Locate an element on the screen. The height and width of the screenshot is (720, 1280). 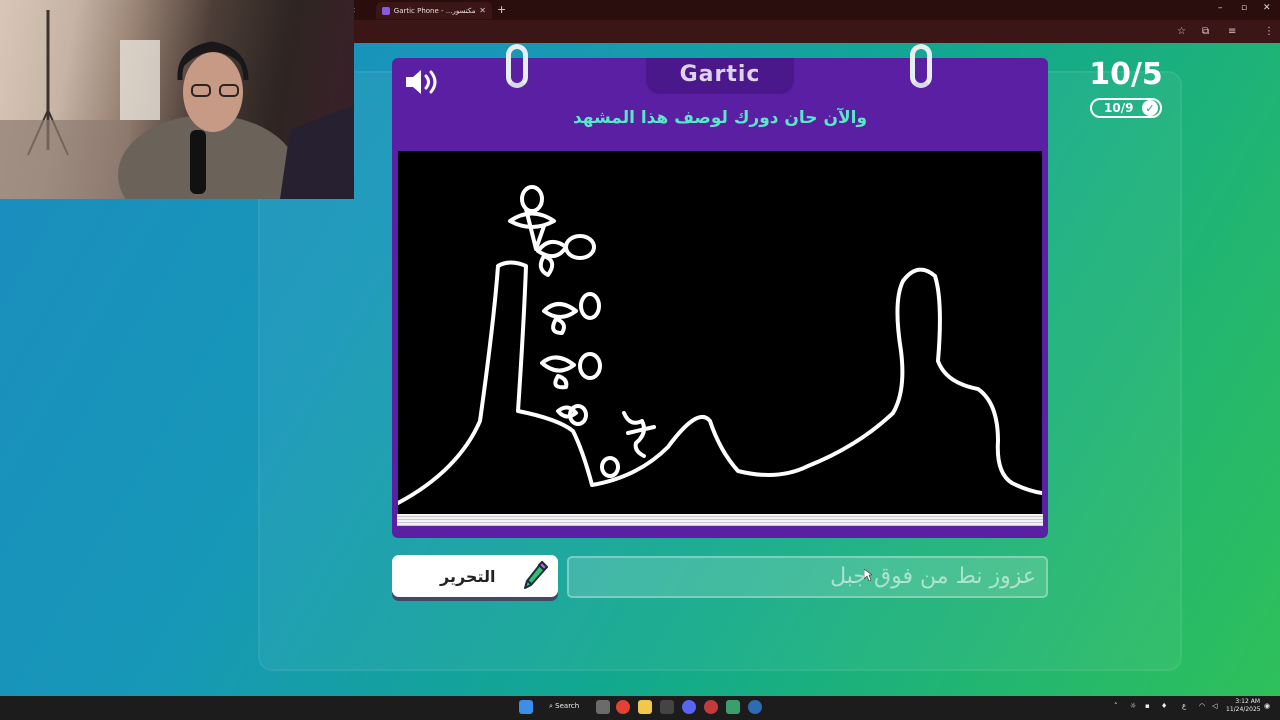
brightness-icon: ☼ is located at coordinates (1133, 706).